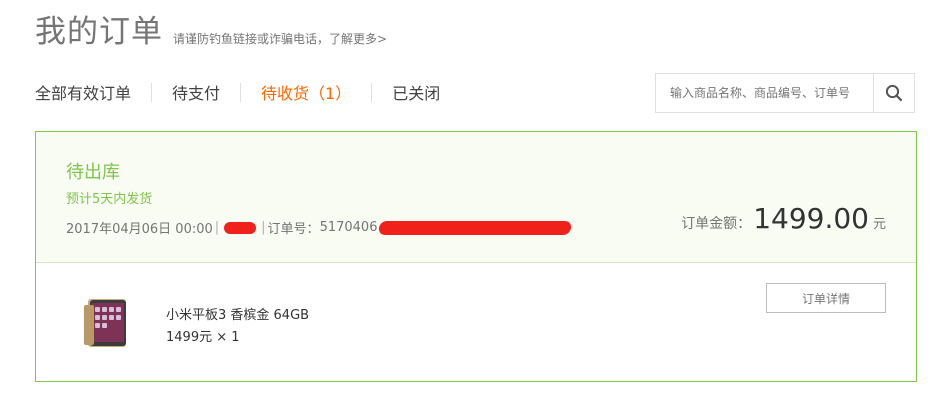 The height and width of the screenshot is (410, 949). I want to click on search-icon, so click(894, 93).